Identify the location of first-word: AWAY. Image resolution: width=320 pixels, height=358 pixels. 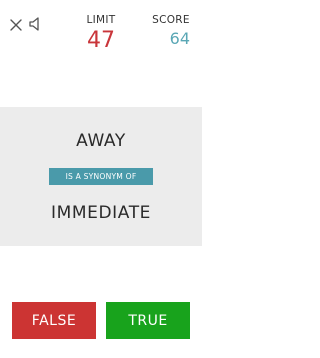
(101, 141).